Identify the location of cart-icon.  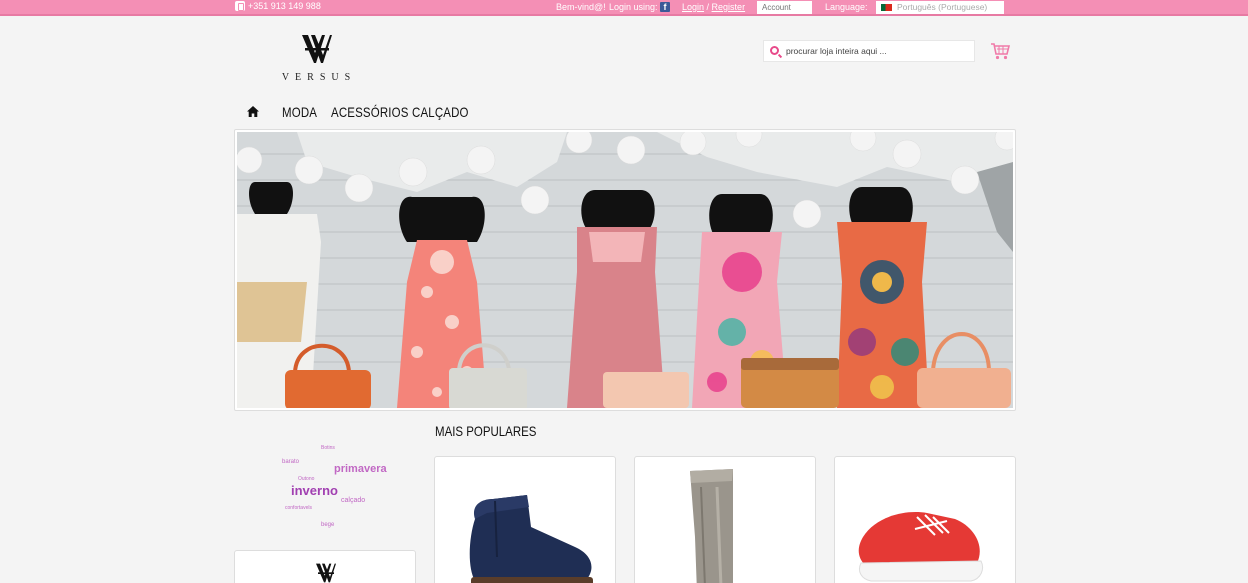
(1000, 51).